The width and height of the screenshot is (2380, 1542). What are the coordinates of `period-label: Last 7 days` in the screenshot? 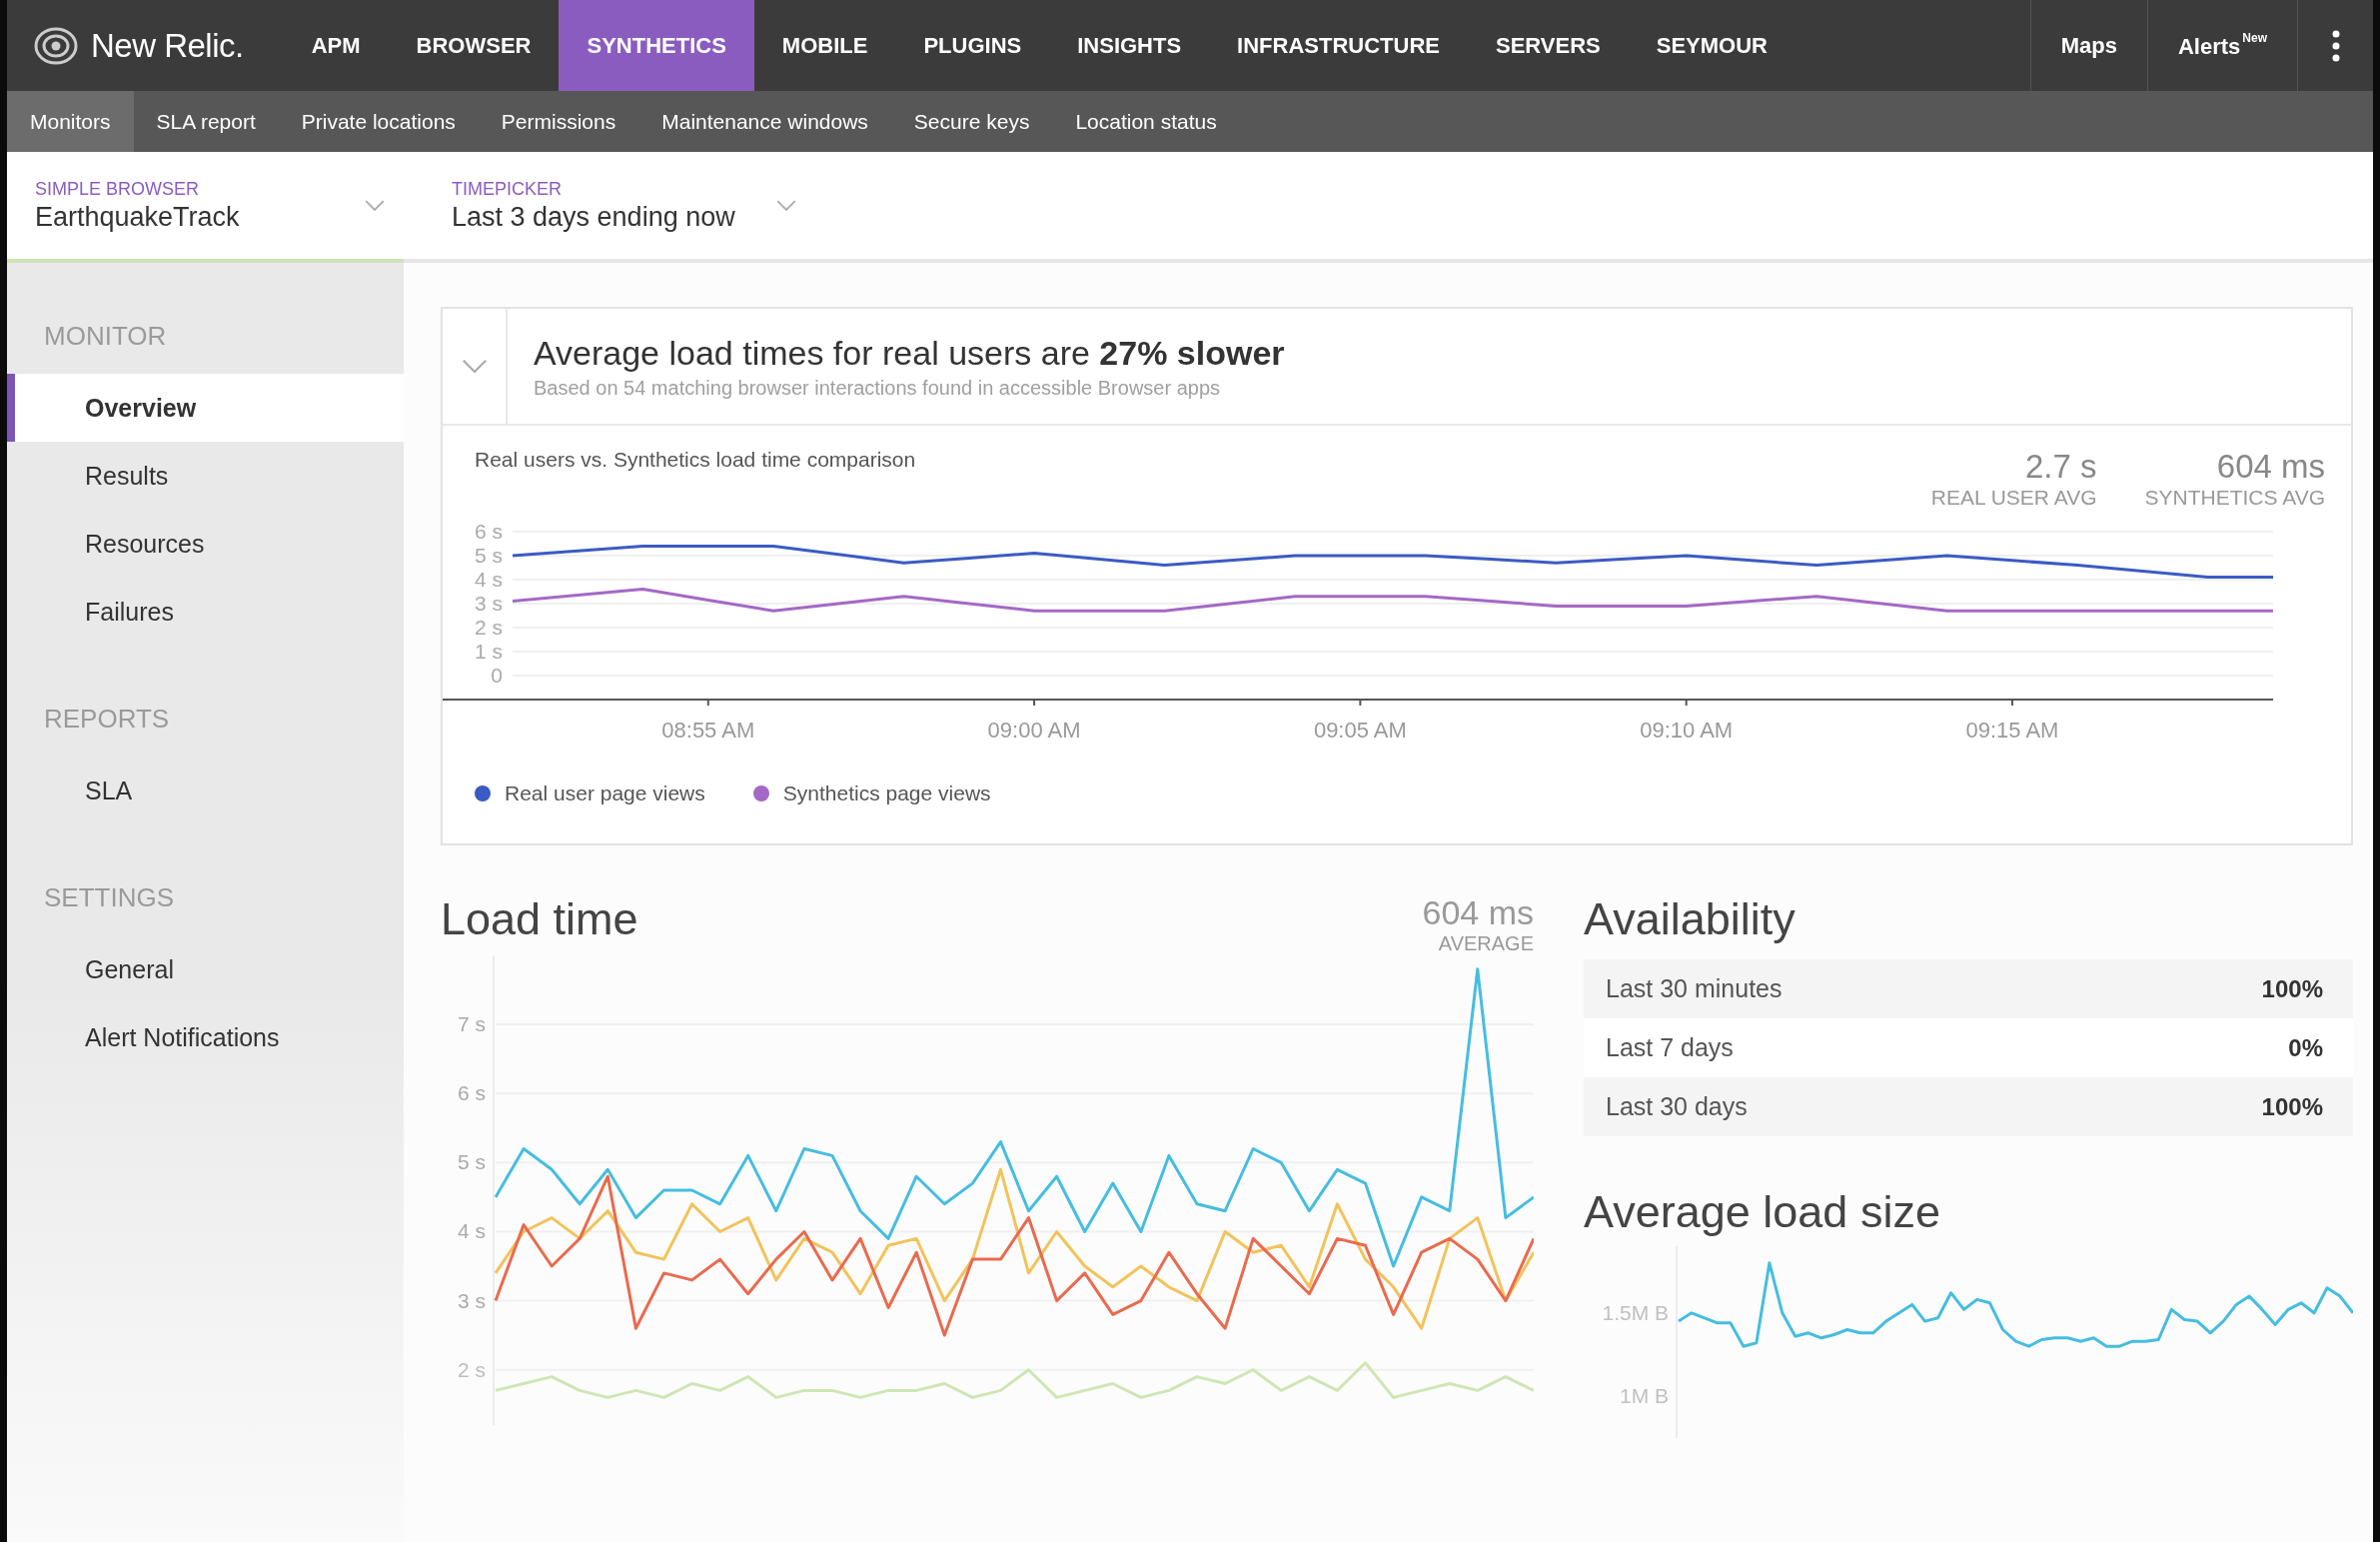 It's located at (1670, 1047).